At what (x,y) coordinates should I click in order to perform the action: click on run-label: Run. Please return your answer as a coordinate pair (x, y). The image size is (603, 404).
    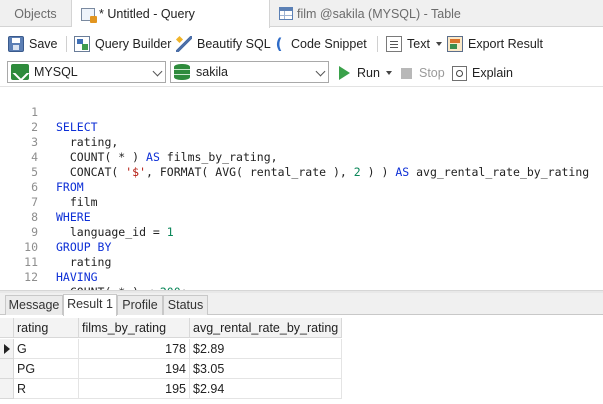
    Looking at the image, I should click on (368, 73).